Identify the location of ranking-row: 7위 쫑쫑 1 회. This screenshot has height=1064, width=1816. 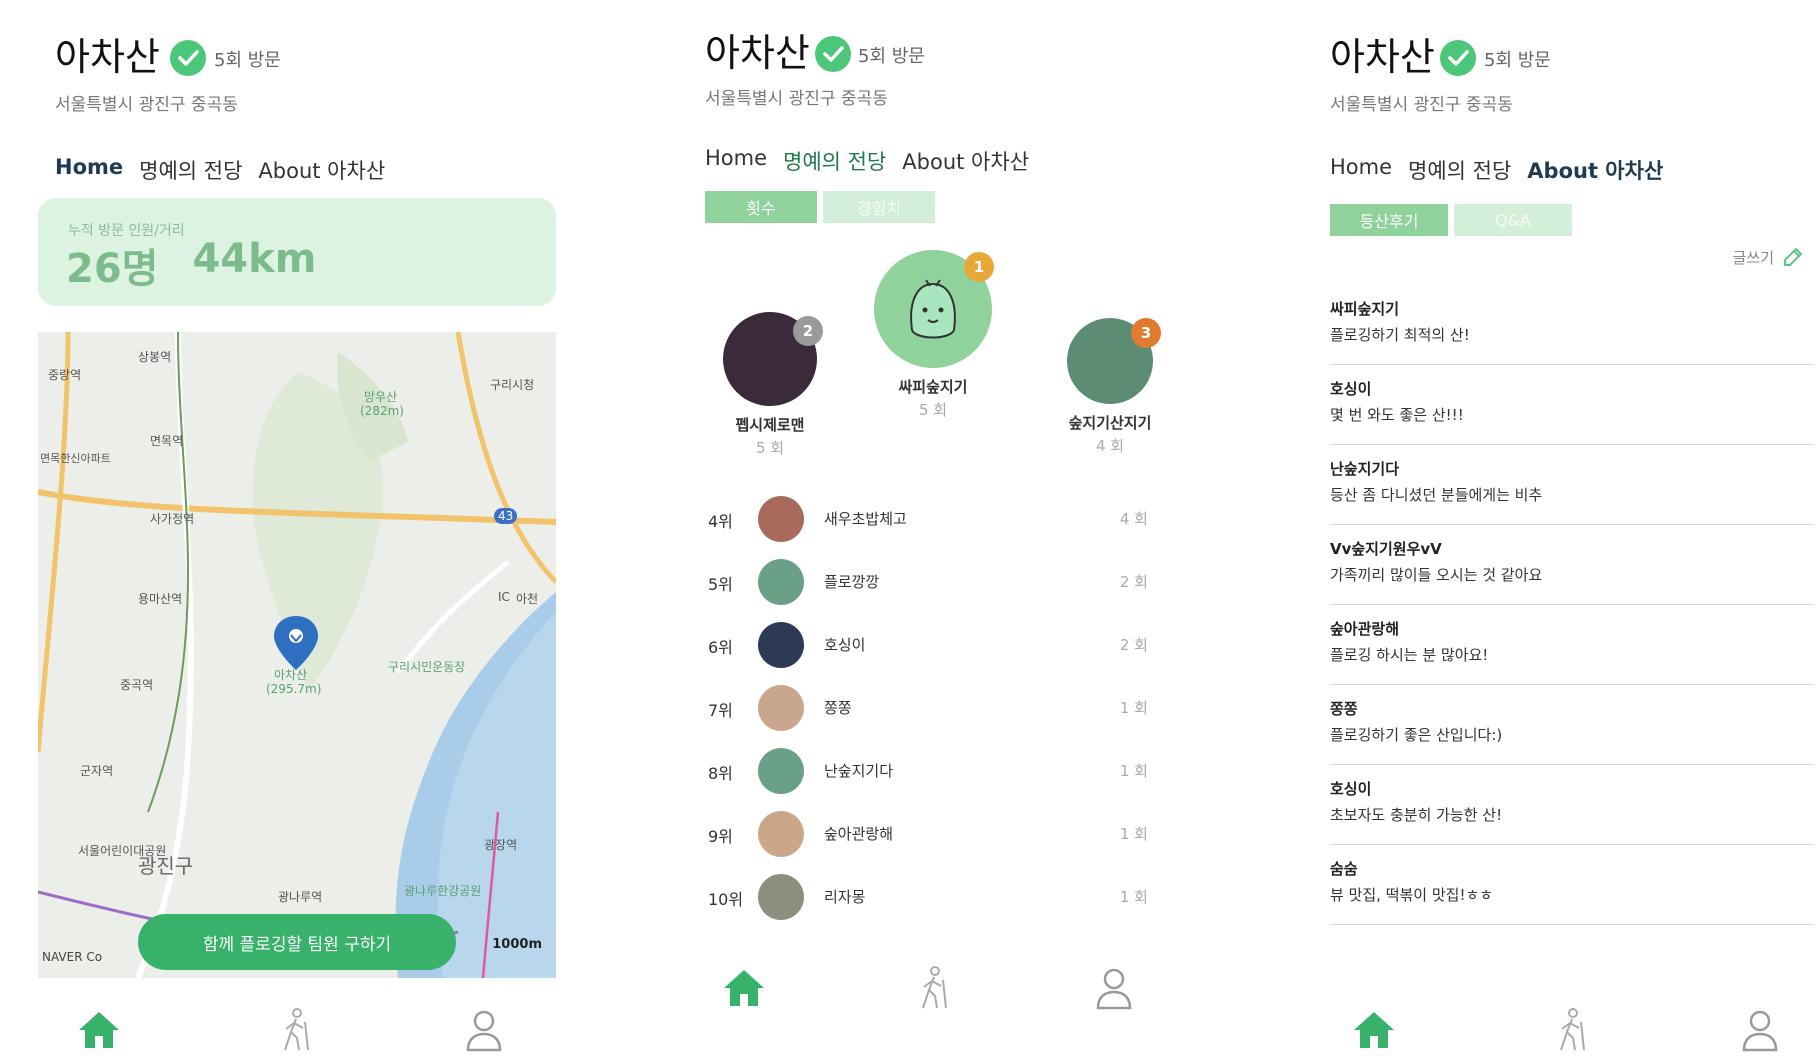
(933, 708).